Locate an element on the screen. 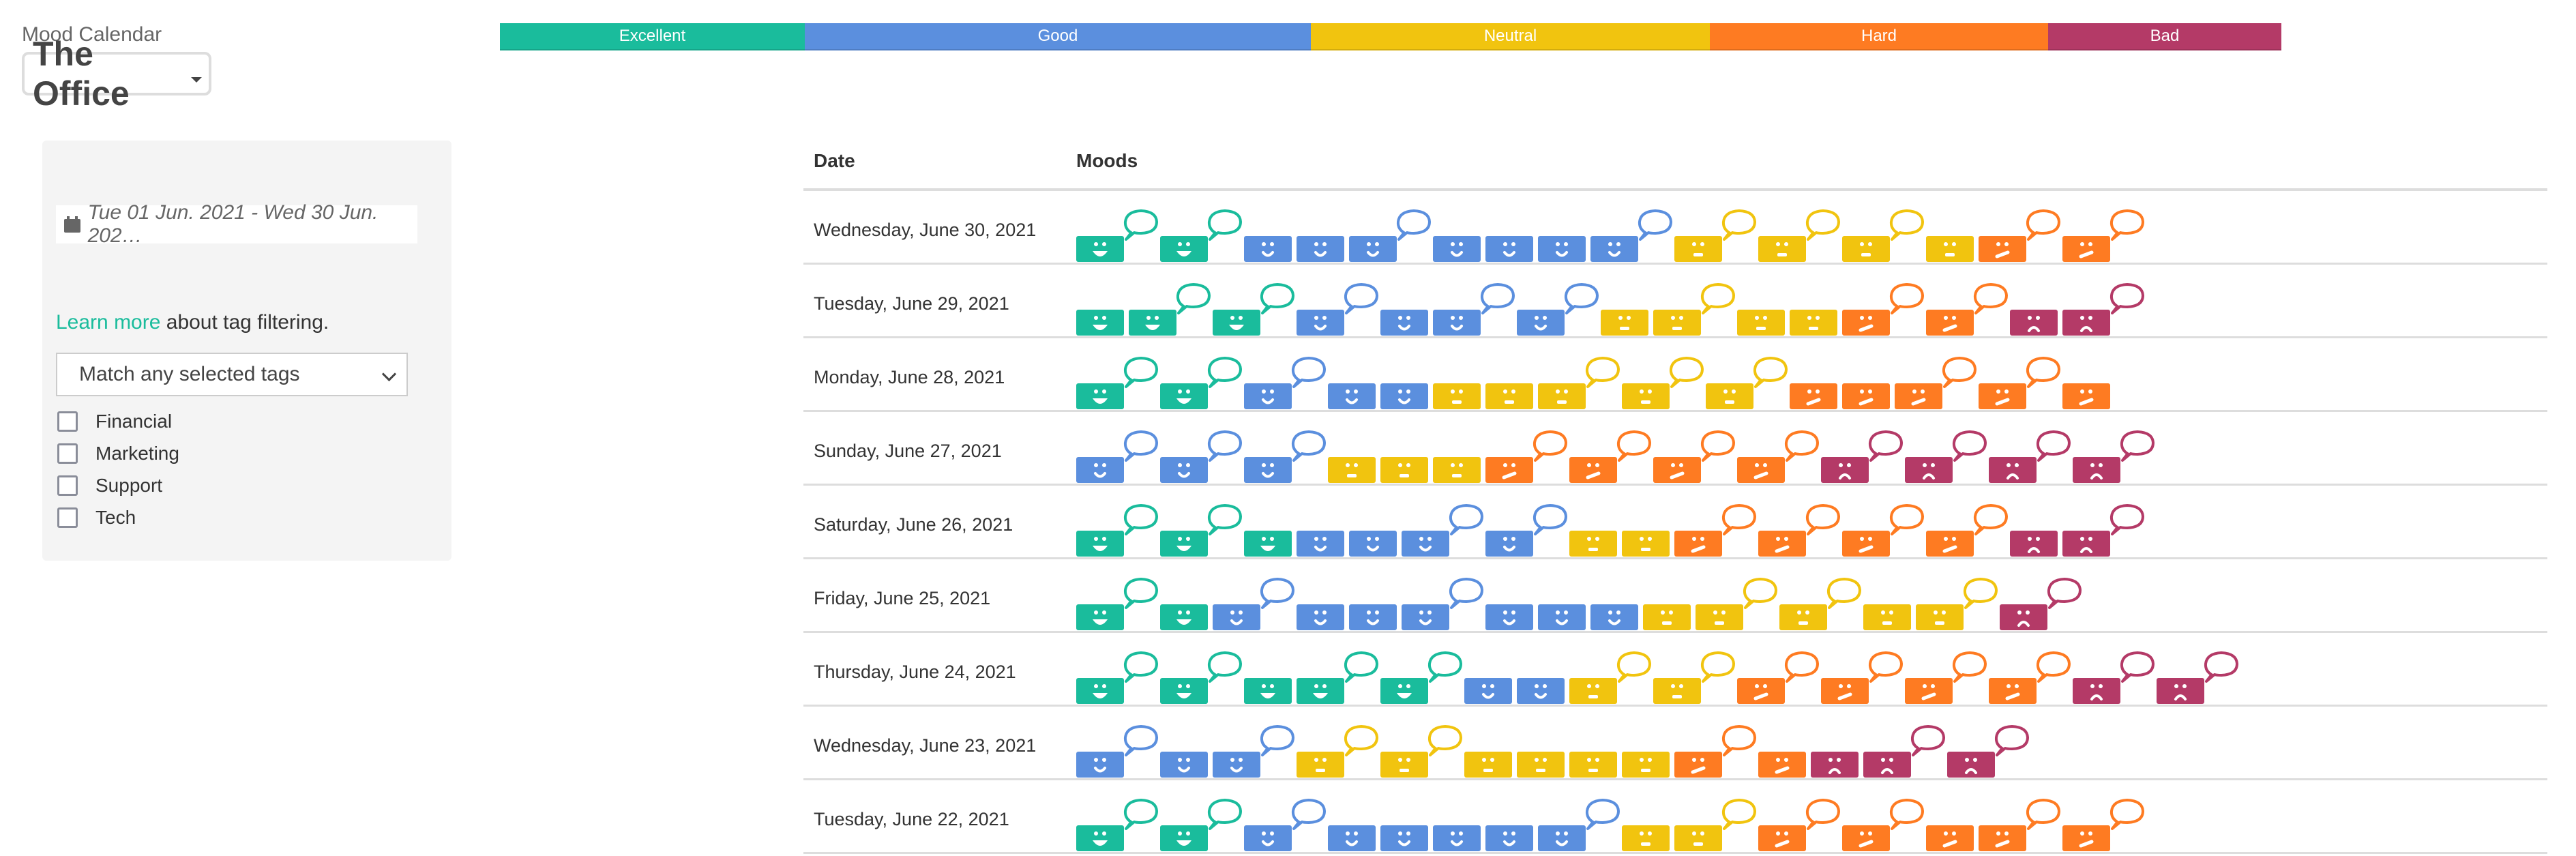  tag-checkbox is located at coordinates (67, 421).